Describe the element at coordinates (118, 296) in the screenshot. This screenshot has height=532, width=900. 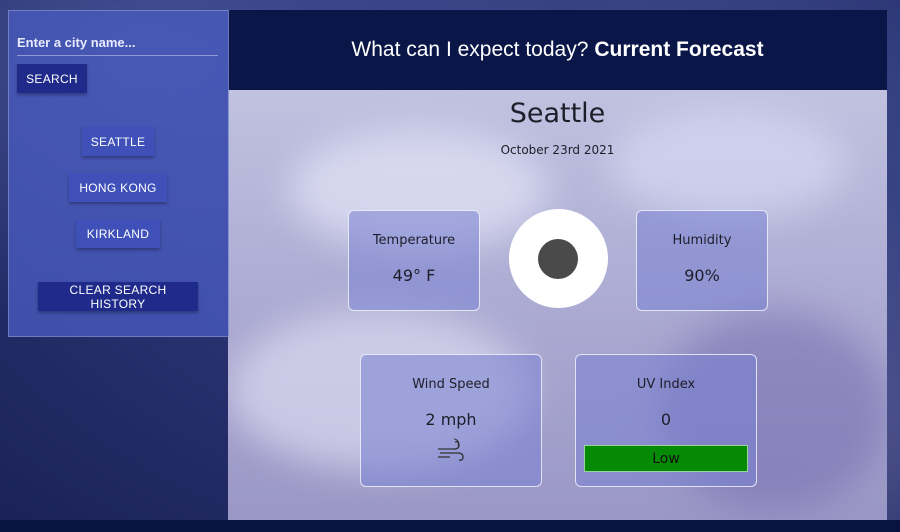
I see `clear-history-button: CLEAR SEARCH HISTORY` at that location.